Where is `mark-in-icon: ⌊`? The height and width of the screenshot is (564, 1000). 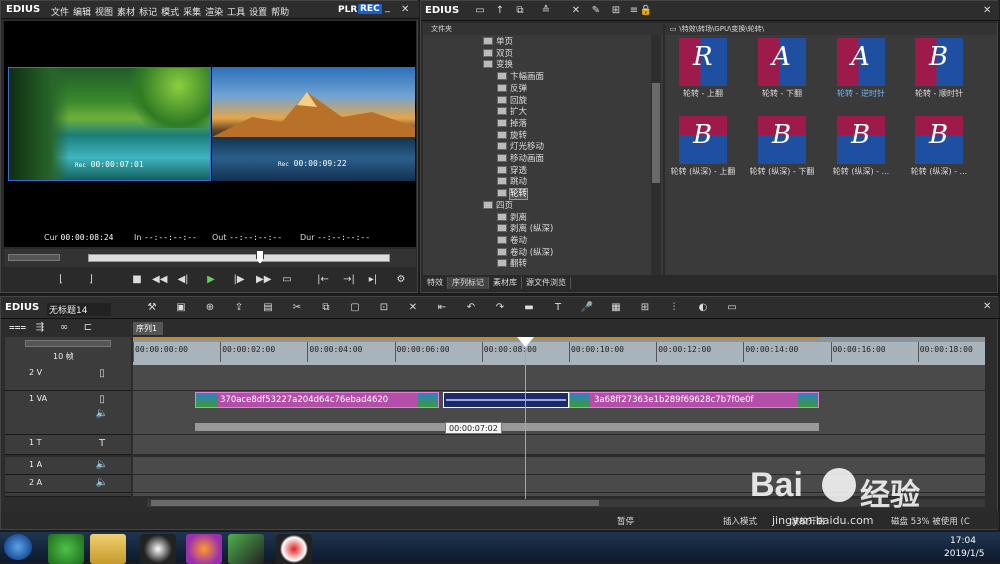 mark-in-icon: ⌊ is located at coordinates (61, 280).